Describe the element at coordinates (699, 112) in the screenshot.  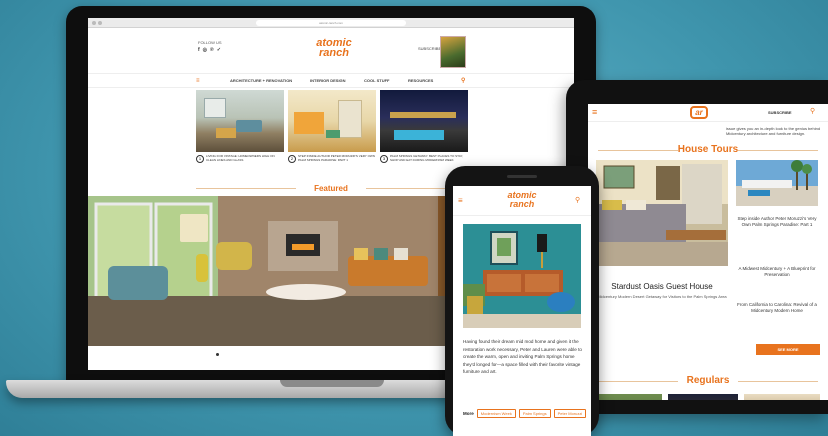
I see `site-logo-mark: ar` at that location.